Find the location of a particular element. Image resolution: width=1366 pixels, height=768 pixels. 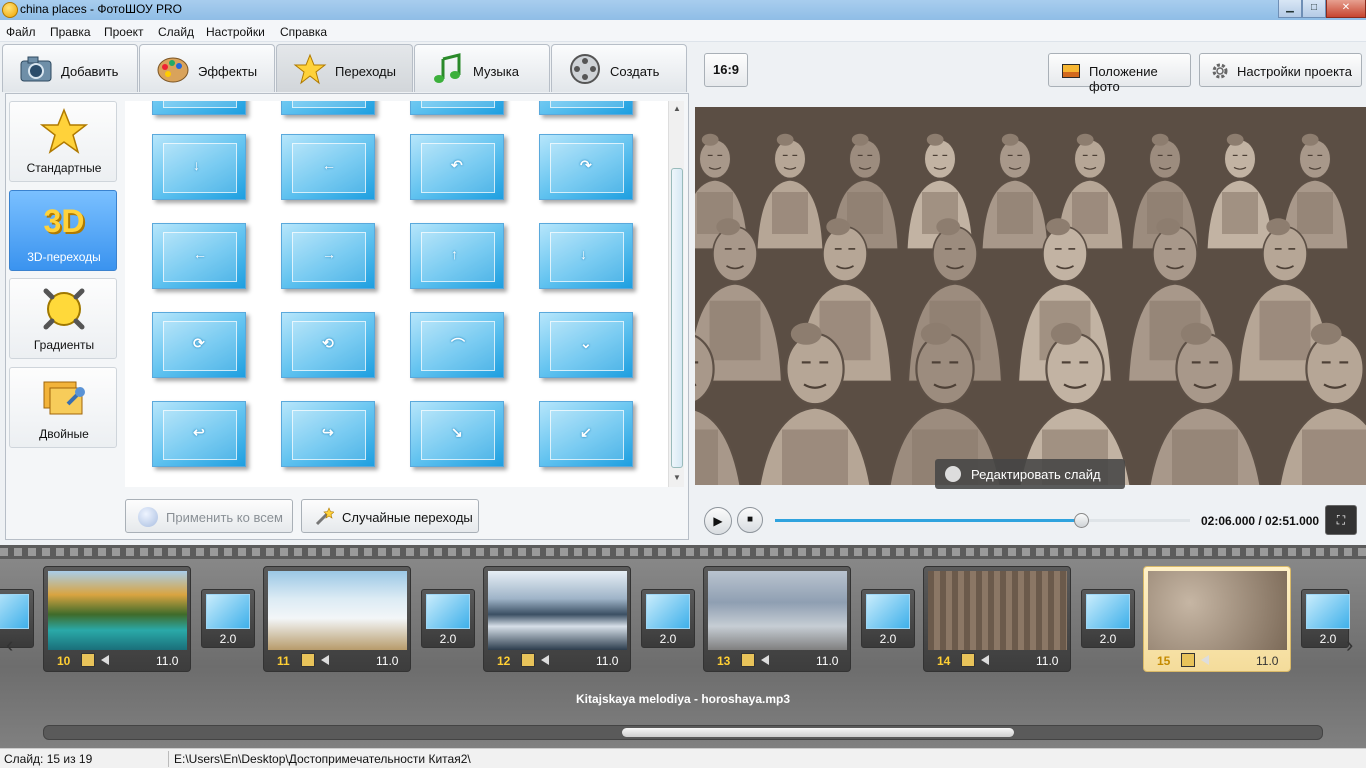

transition-thumb: ↙ is located at coordinates (586, 434).